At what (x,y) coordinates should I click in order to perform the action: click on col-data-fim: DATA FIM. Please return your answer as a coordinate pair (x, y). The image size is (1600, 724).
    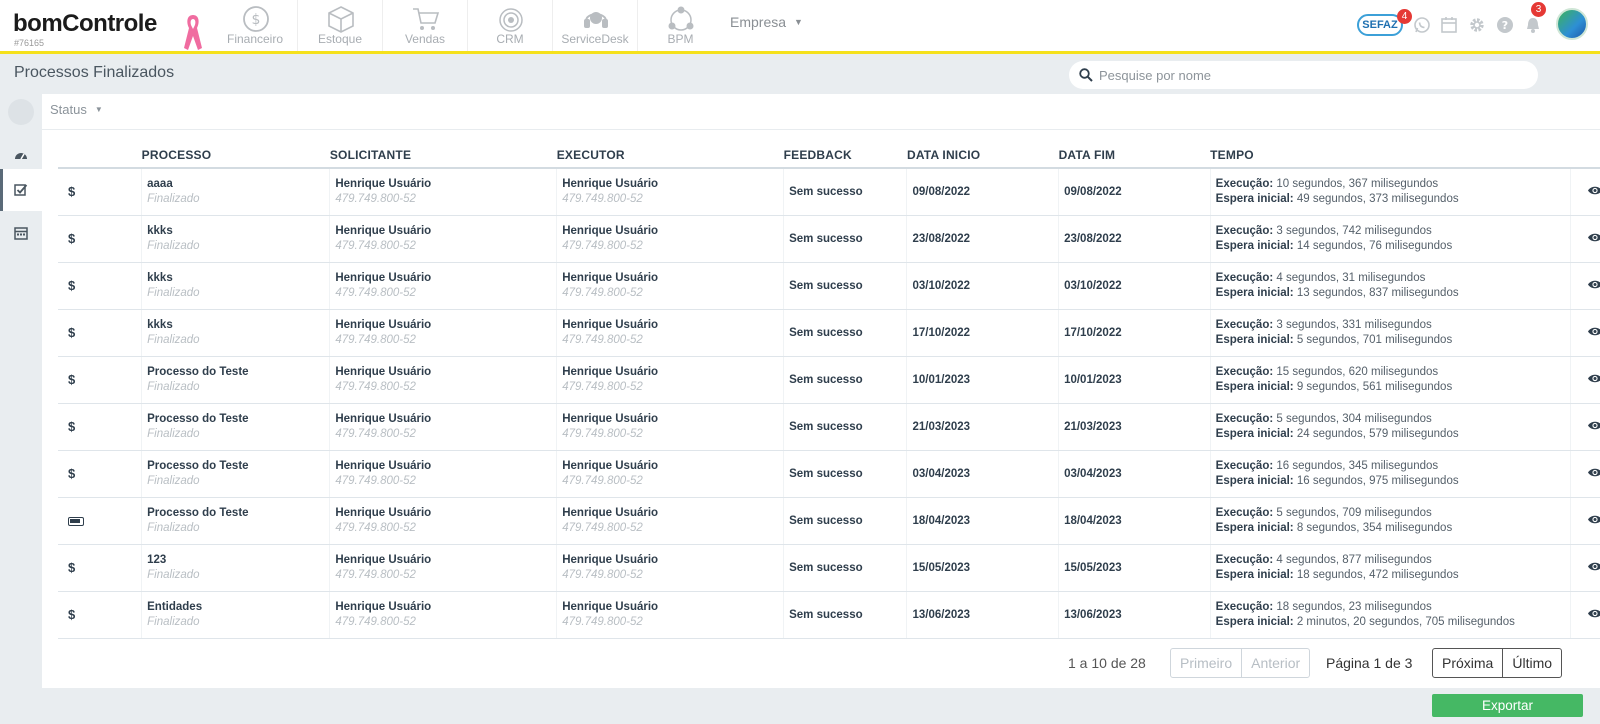
    Looking at the image, I should click on (1134, 155).